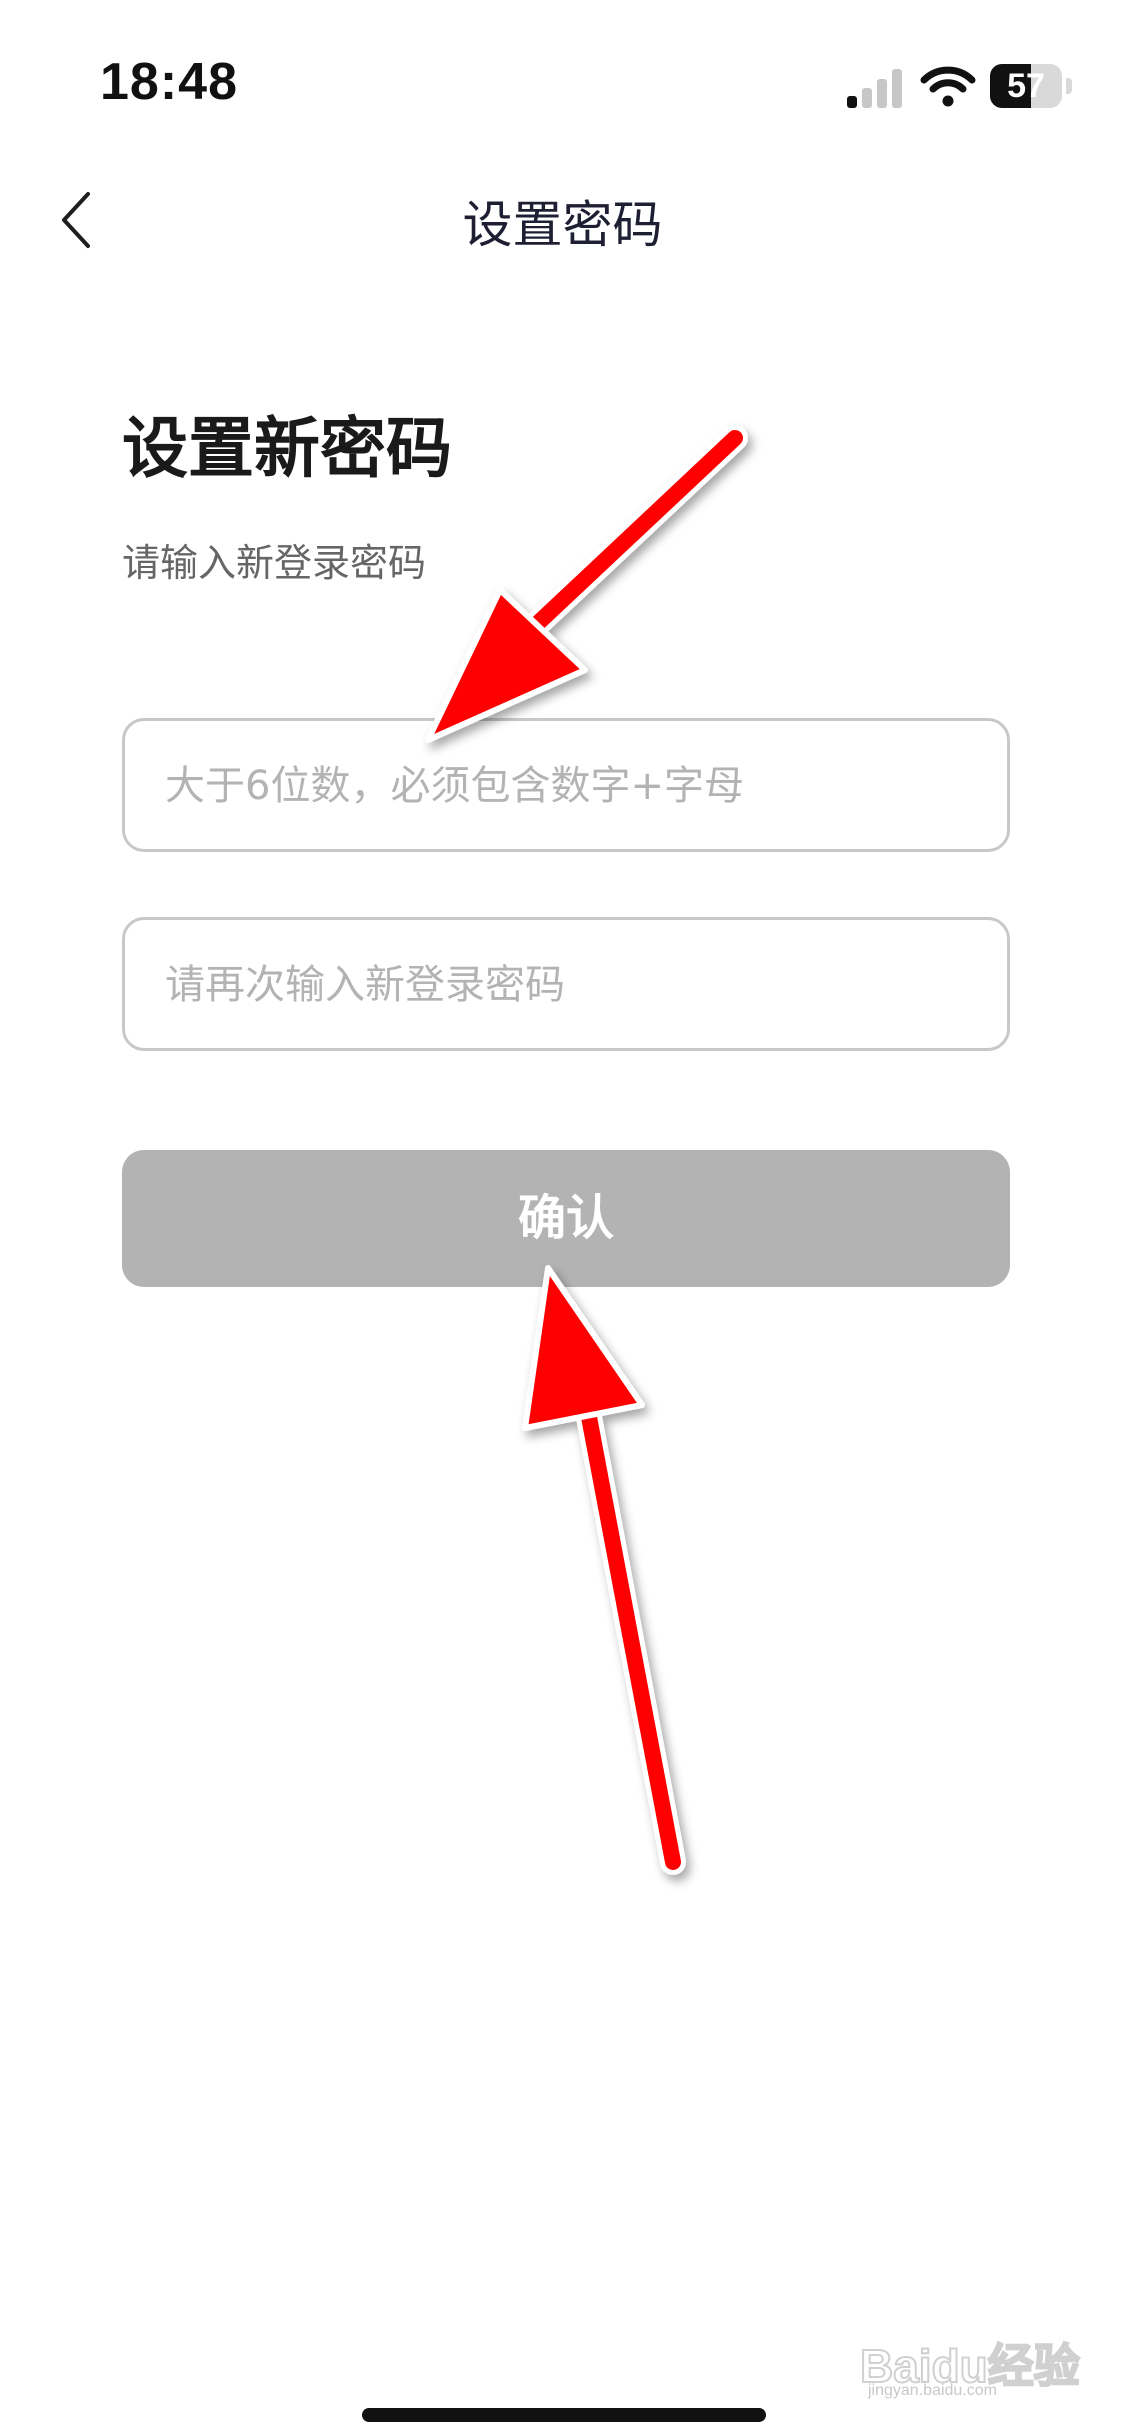 This screenshot has height=2436, width=1125. What do you see at coordinates (932, 2390) in the screenshot?
I see `watermark-sub: jingyan.baidu.com` at bounding box center [932, 2390].